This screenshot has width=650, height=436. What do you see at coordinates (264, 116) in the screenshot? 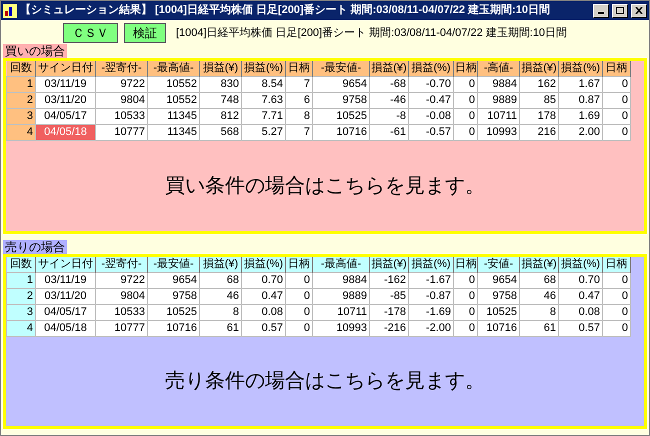
I see `table-cell: 7.71` at bounding box center [264, 116].